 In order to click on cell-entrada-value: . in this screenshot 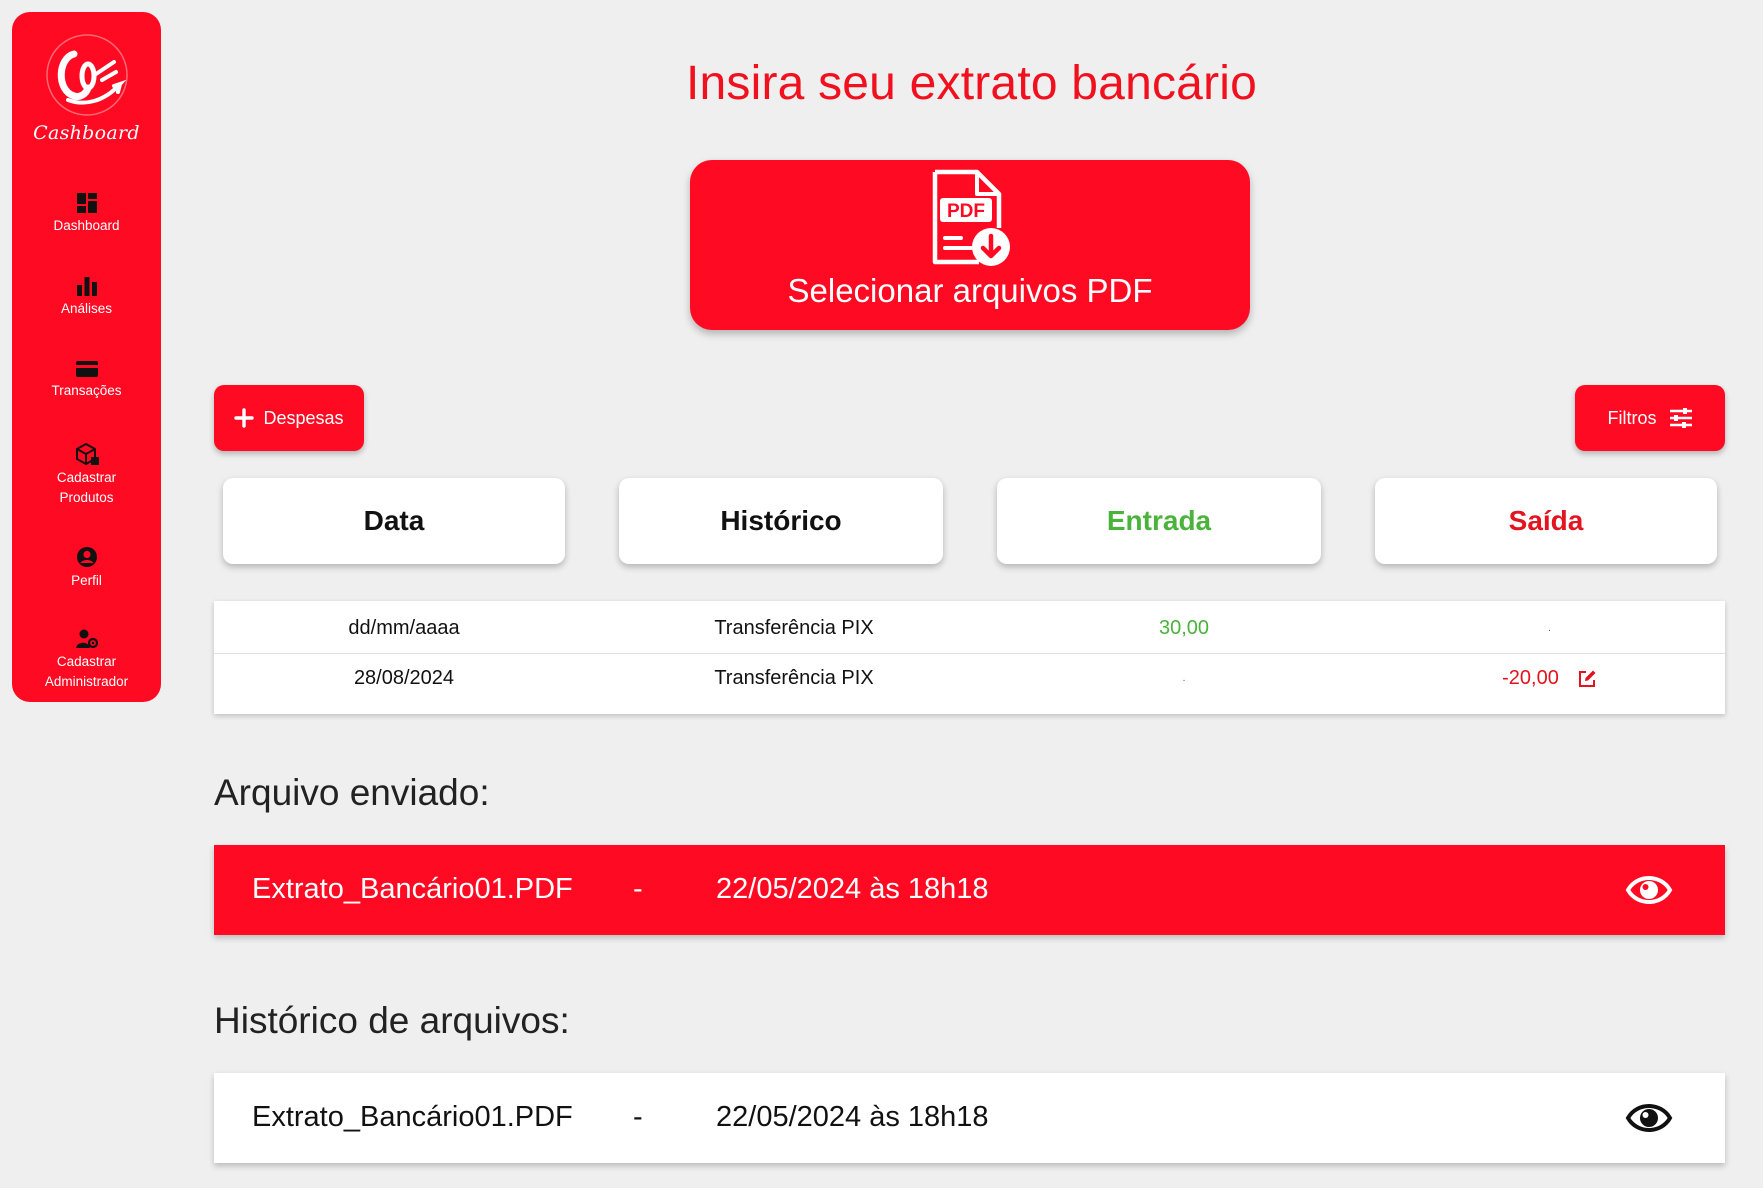, I will do `click(1184, 678)`.